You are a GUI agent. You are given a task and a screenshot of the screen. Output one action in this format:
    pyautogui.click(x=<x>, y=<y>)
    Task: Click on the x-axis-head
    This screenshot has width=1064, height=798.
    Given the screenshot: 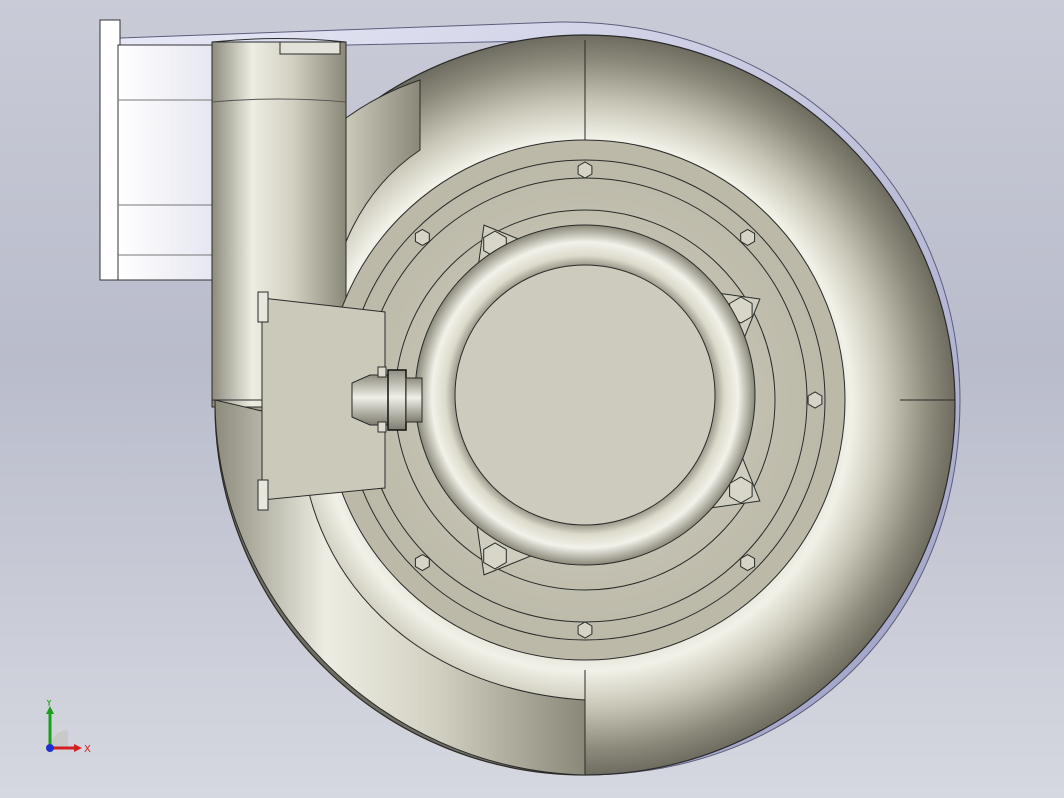 What is the action you would take?
    pyautogui.click(x=78, y=748)
    